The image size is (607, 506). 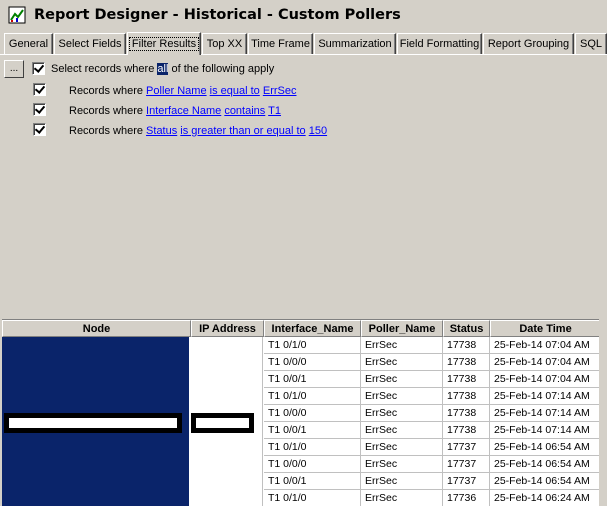 What do you see at coordinates (242, 131) in the screenshot?
I see `rule-3-operator-link: is greater than or equal to` at bounding box center [242, 131].